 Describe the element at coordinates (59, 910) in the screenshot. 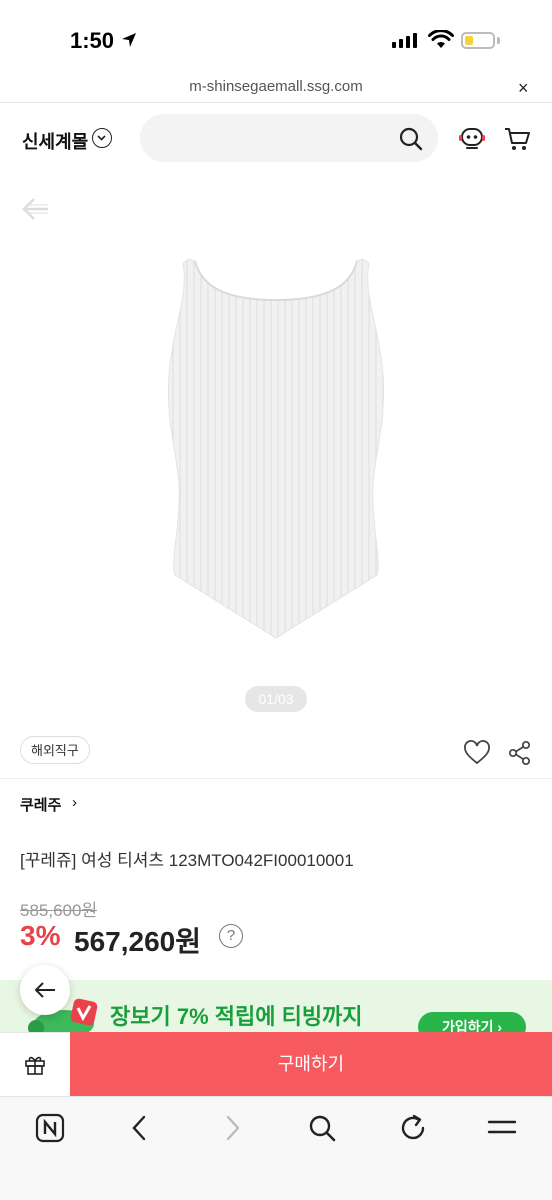

I see `original-price: 585,600원` at that location.